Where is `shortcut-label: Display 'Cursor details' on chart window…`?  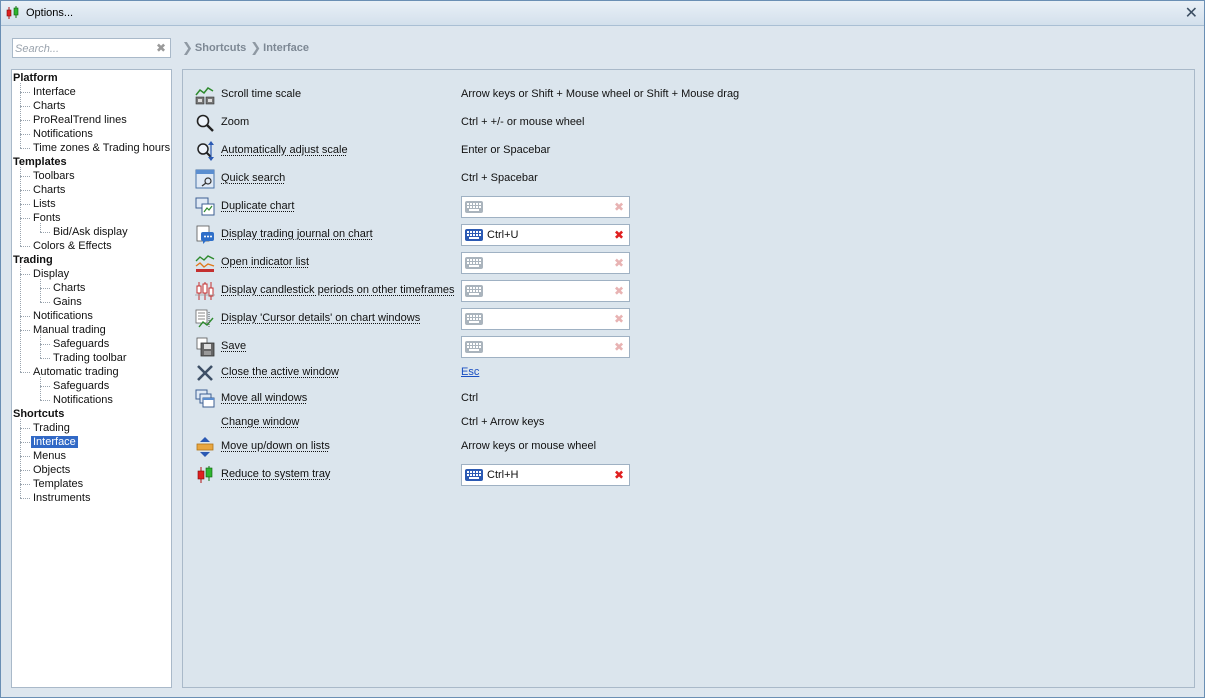 shortcut-label: Display 'Cursor details' on chart window… is located at coordinates (320, 318).